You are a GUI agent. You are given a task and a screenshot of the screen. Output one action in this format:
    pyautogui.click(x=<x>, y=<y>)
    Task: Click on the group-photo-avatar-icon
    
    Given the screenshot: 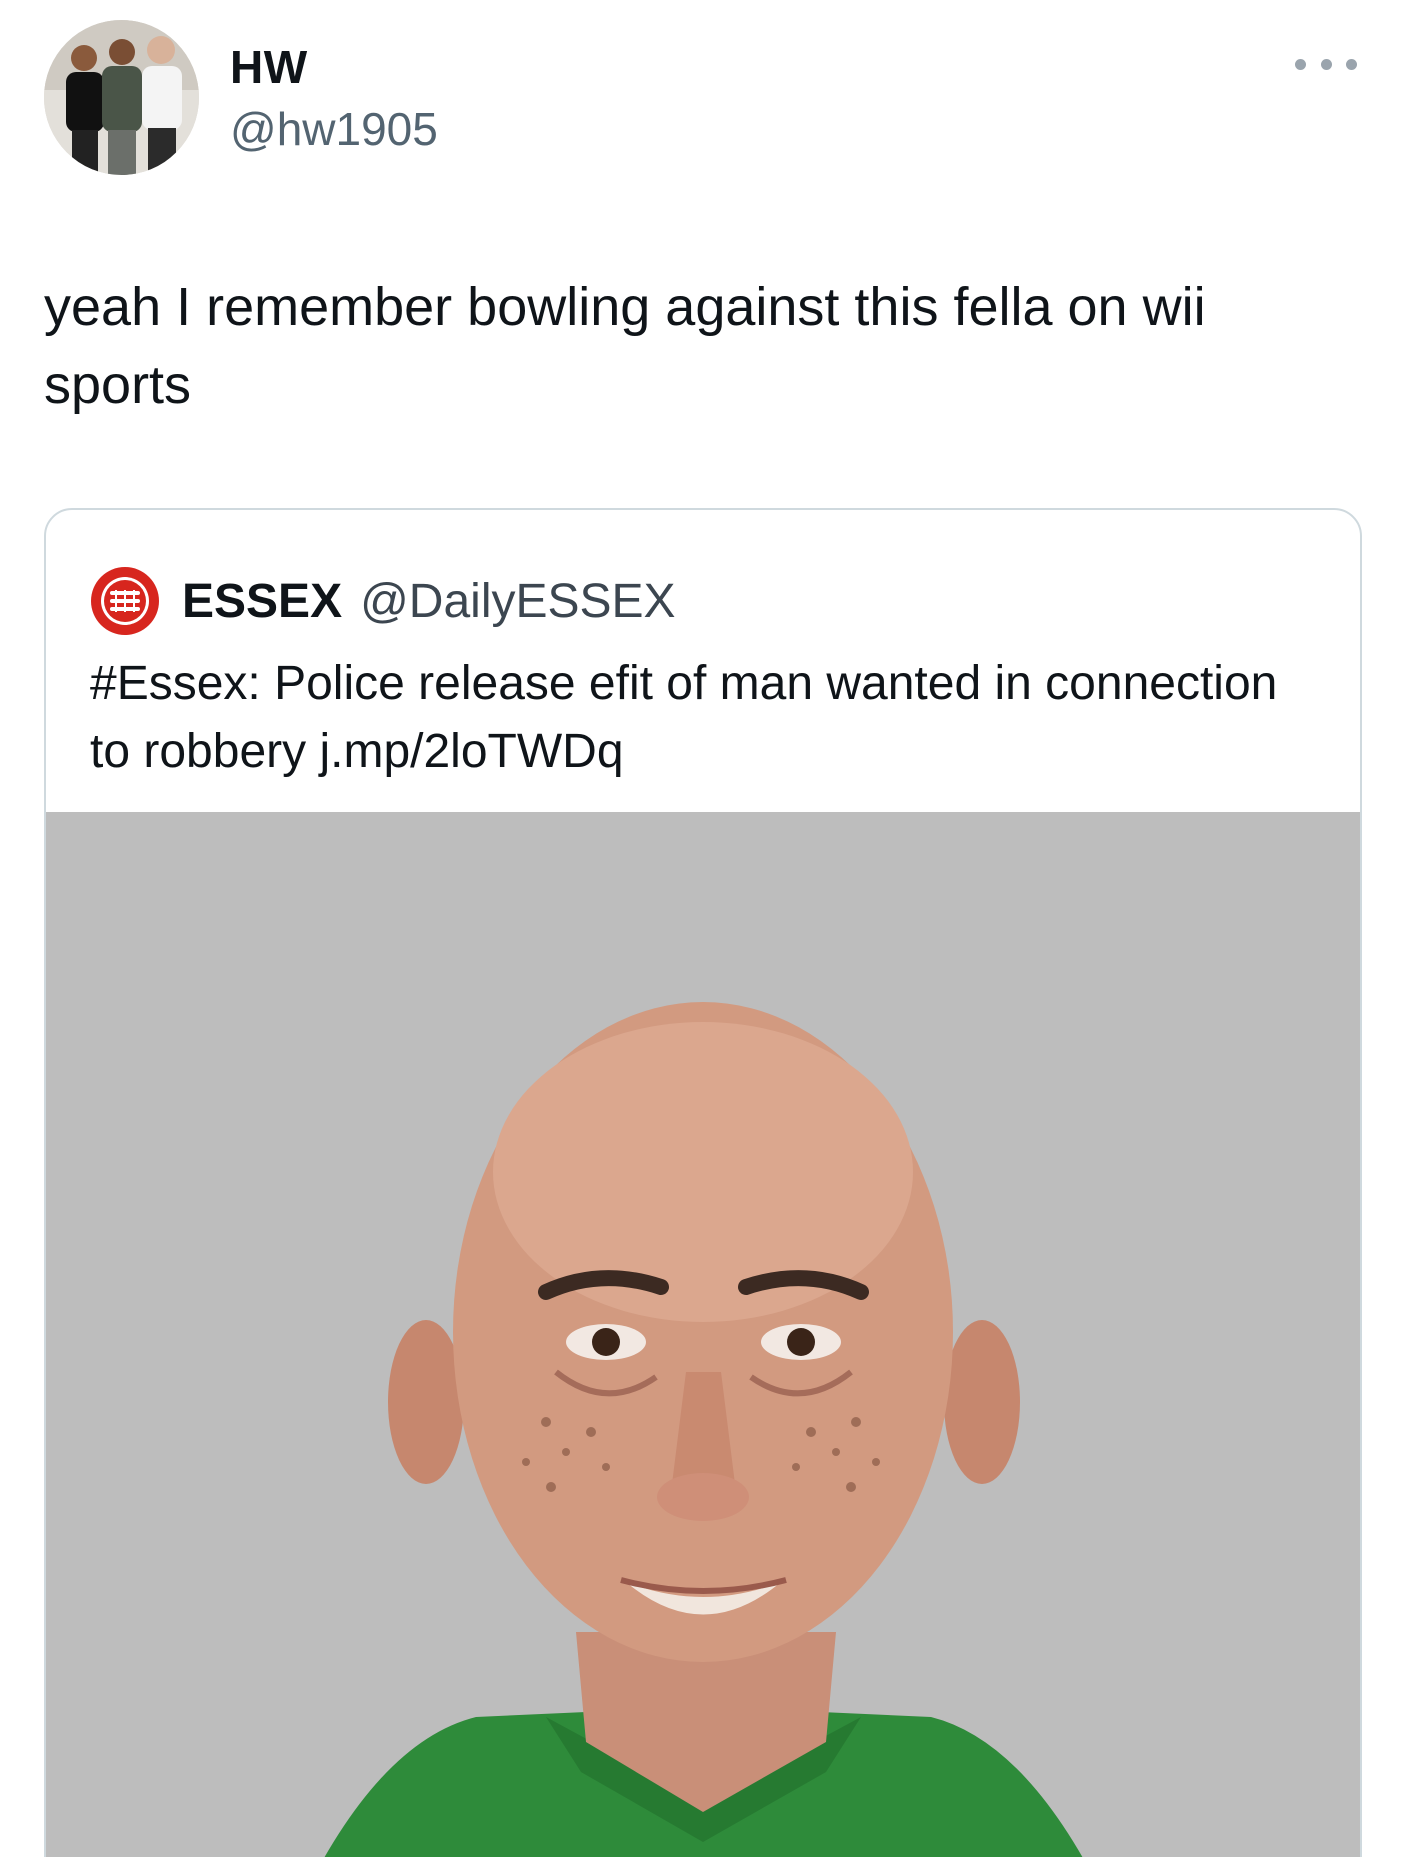 What is the action you would take?
    pyautogui.click(x=121, y=97)
    